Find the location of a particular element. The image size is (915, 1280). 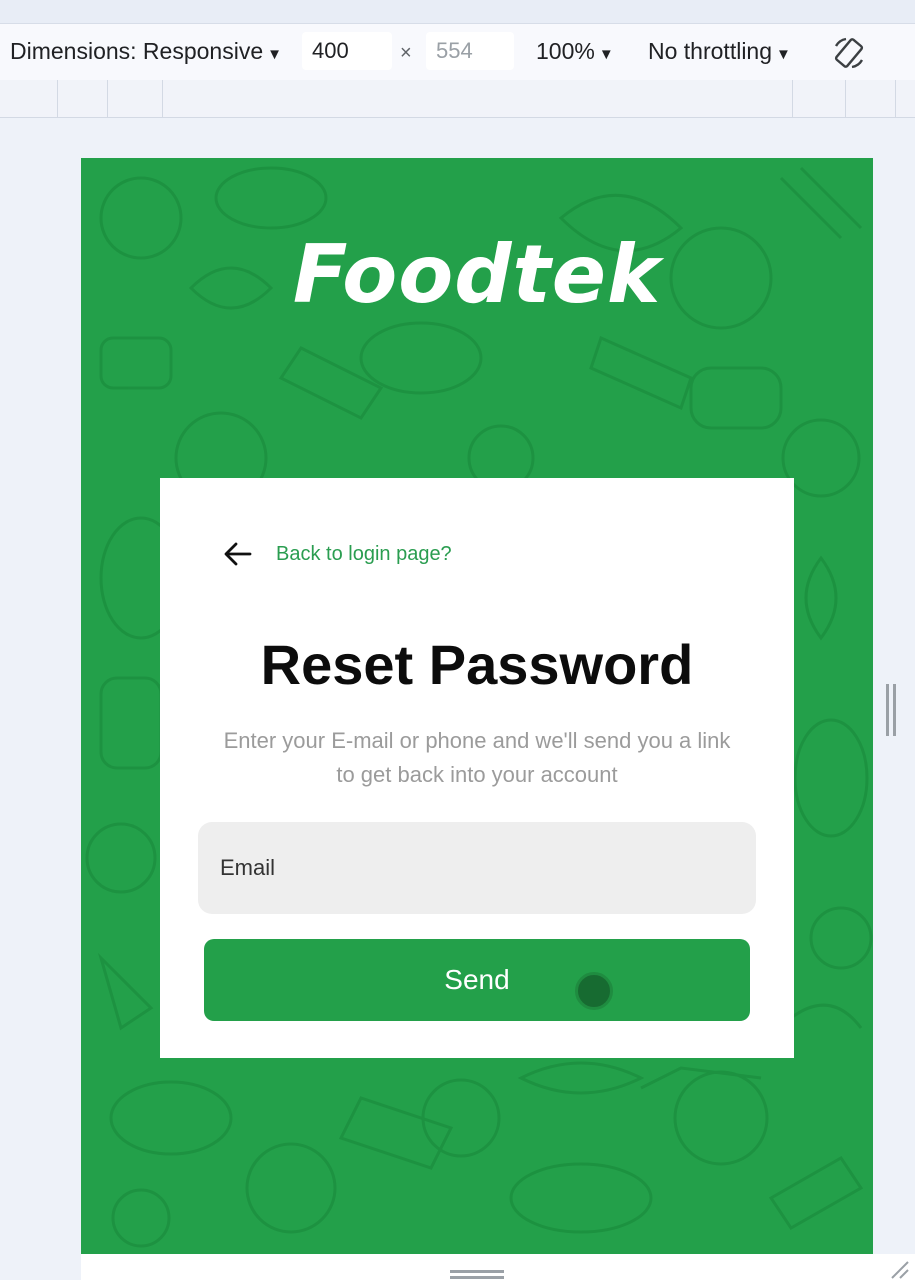

throttling-dropdown: No throttling ▼ is located at coordinates (719, 51).